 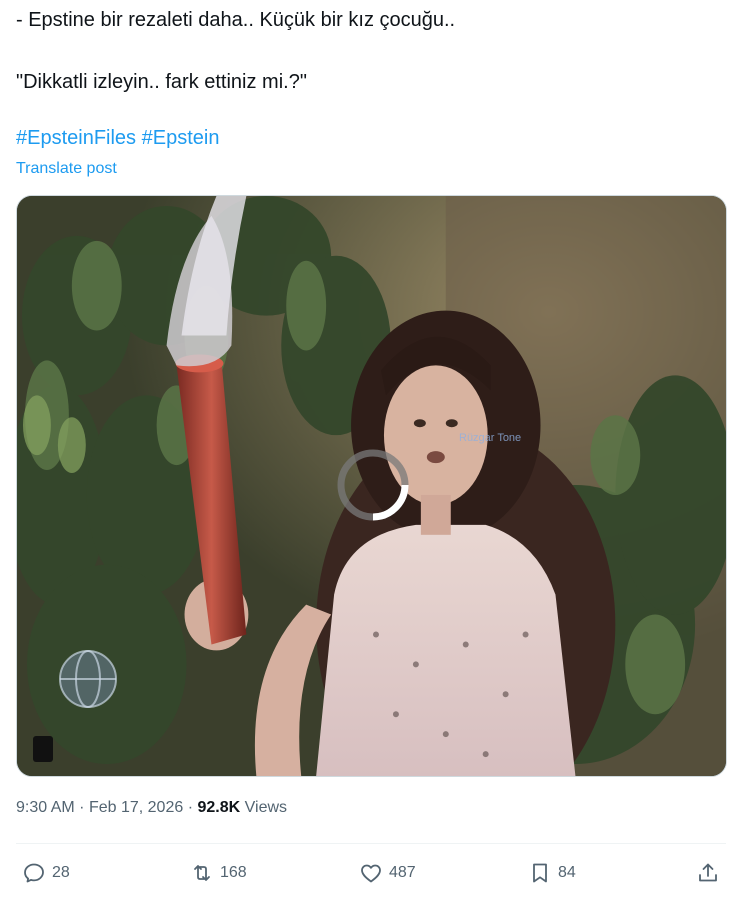 What do you see at coordinates (233, 872) in the screenshot?
I see `repost-count: 168` at bounding box center [233, 872].